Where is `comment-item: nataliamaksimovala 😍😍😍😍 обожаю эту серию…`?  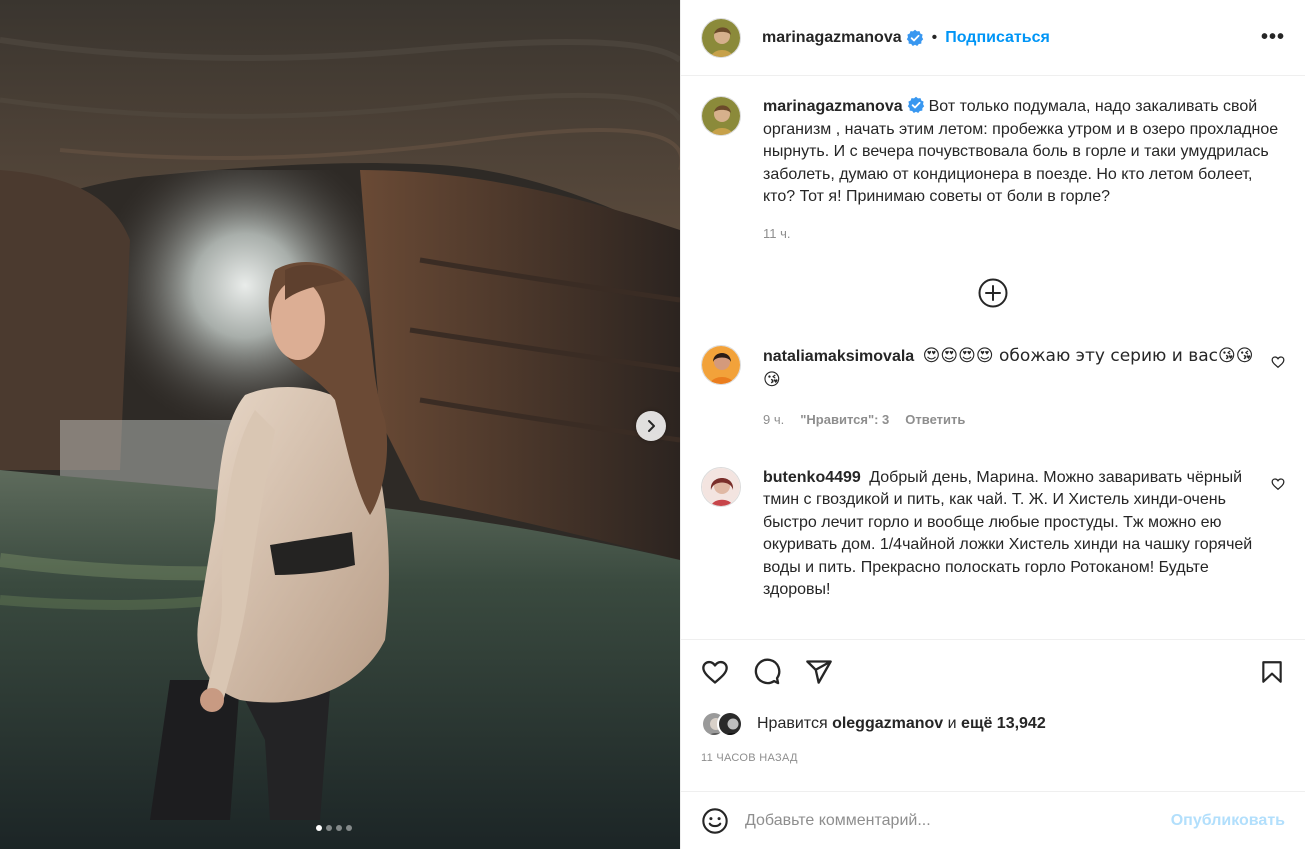 comment-item: nataliamaksimovala 😍😍😍😍 обожаю эту серию… is located at coordinates (993, 388).